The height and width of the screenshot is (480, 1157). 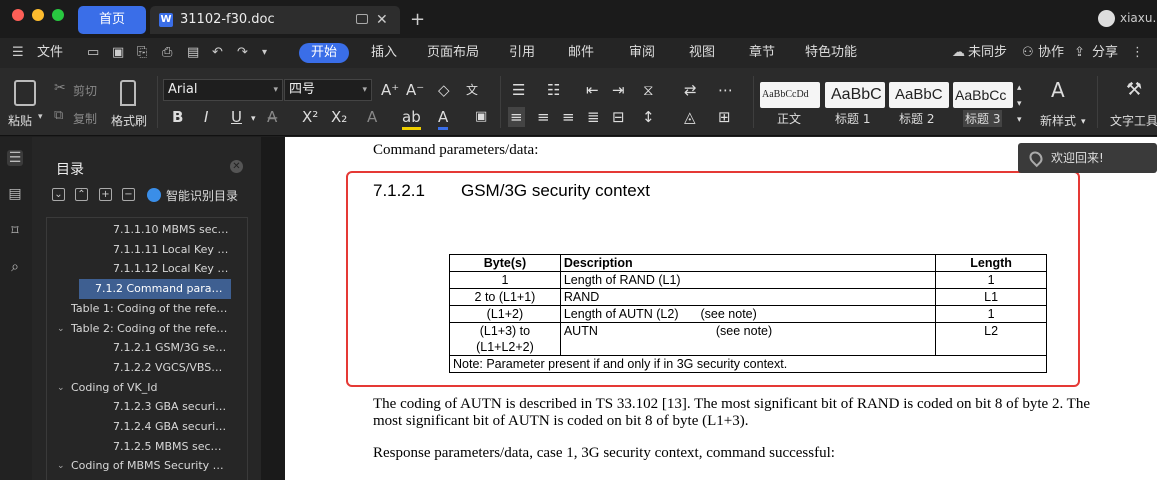 What do you see at coordinates (690, 90) in the screenshot?
I see `sort-icon: ⇄` at bounding box center [690, 90].